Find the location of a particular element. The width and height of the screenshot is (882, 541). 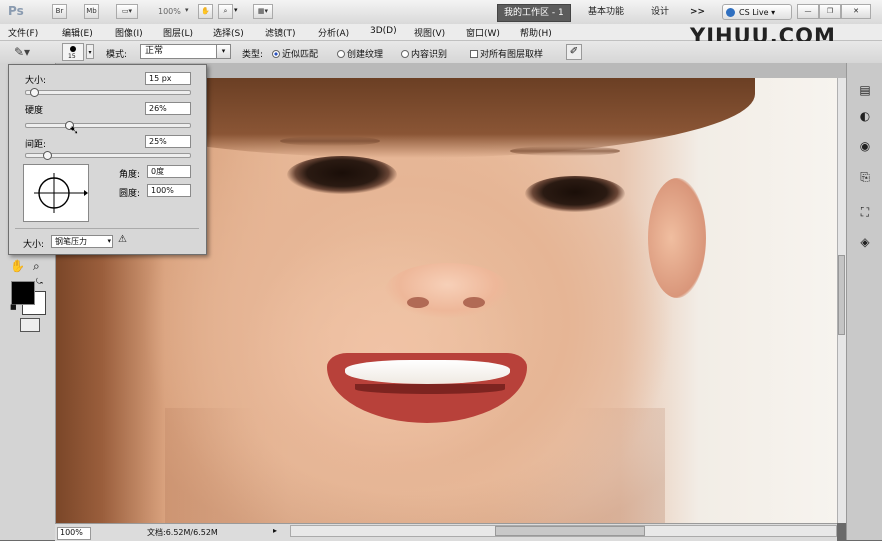

menu-layer: 图层(L) is located at coordinates (178, 32).